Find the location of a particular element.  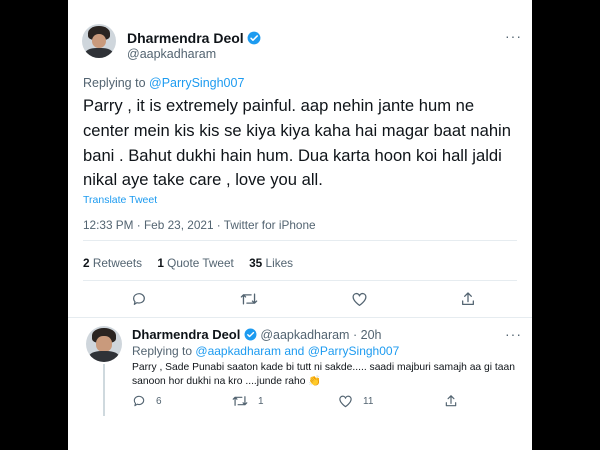

reply-share-action is located at coordinates (451, 401).